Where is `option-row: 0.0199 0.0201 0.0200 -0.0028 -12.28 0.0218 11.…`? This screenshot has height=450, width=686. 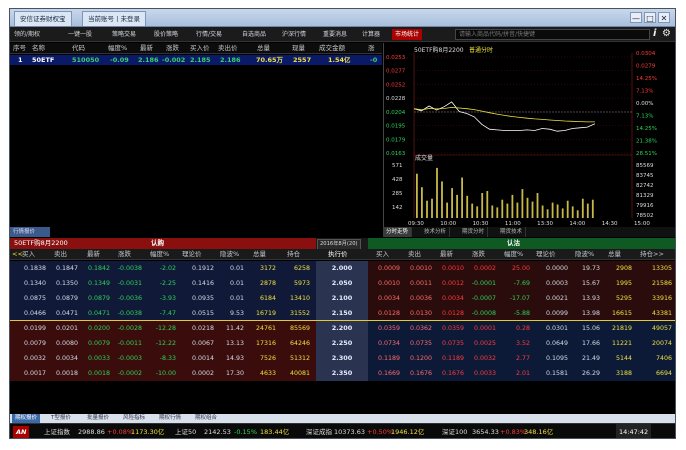 option-row: 0.0199 0.0201 0.0200 -0.0028 -12.28 0.0218 11.… is located at coordinates (342, 328).